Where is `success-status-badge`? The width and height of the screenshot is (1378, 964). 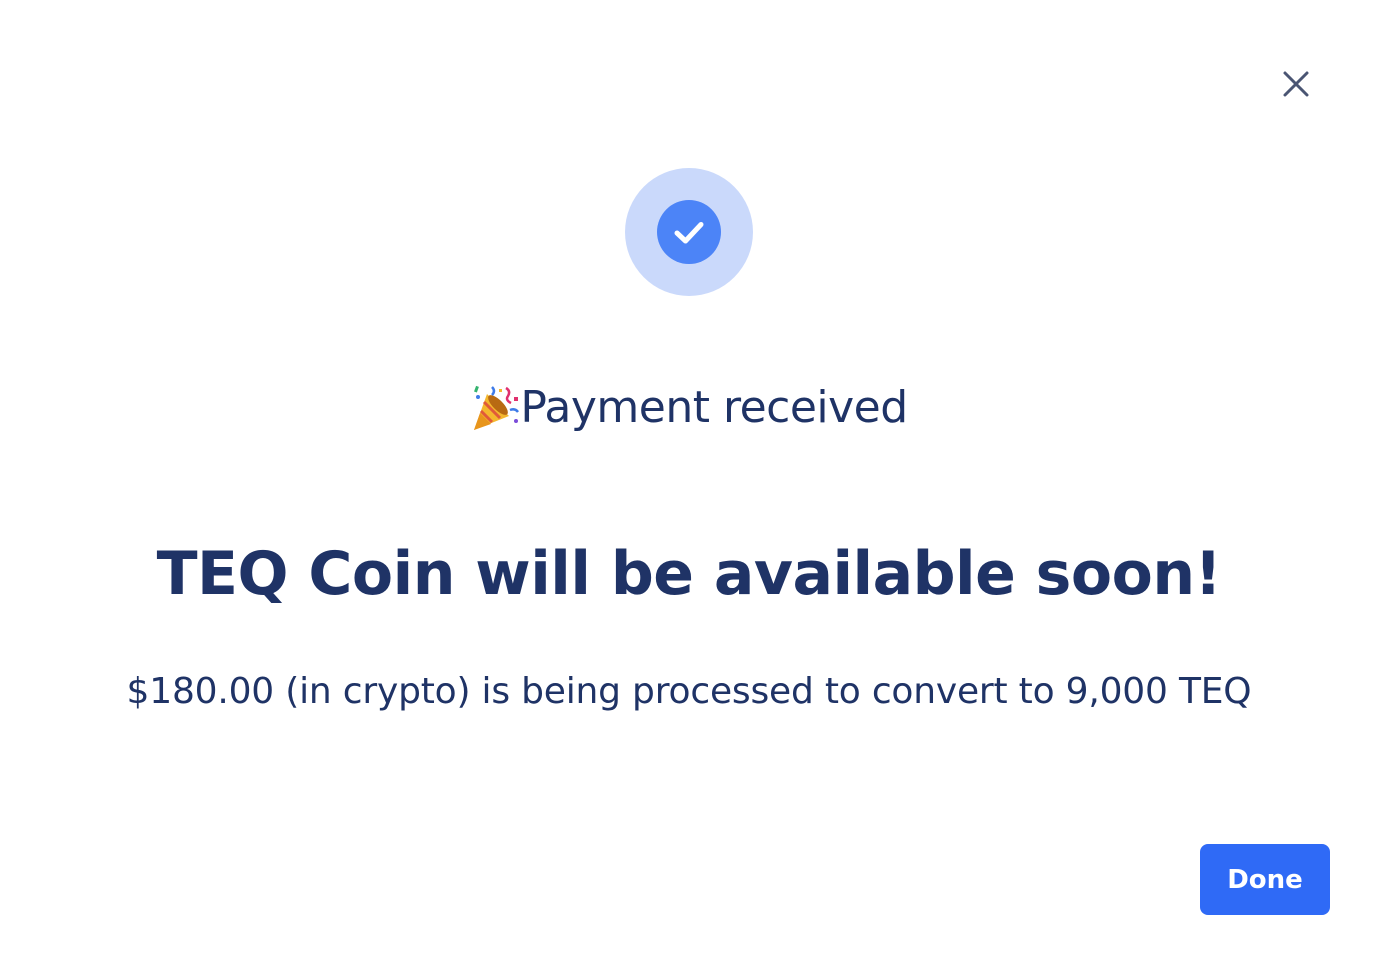
success-status-badge is located at coordinates (689, 232).